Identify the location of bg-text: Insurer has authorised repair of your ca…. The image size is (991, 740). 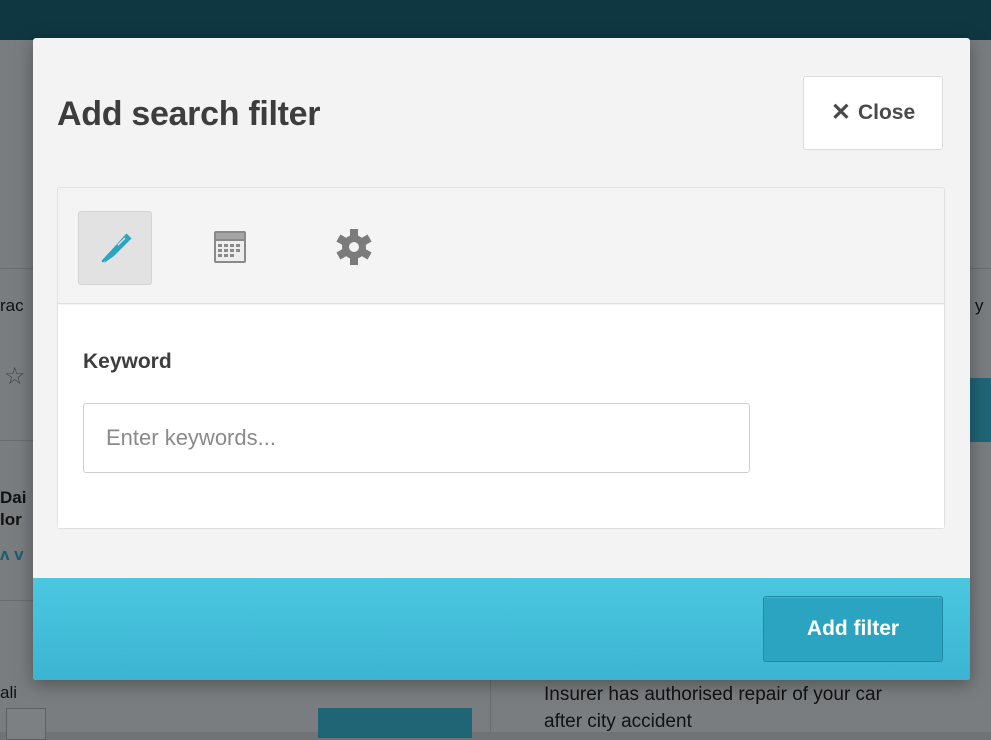
(713, 694).